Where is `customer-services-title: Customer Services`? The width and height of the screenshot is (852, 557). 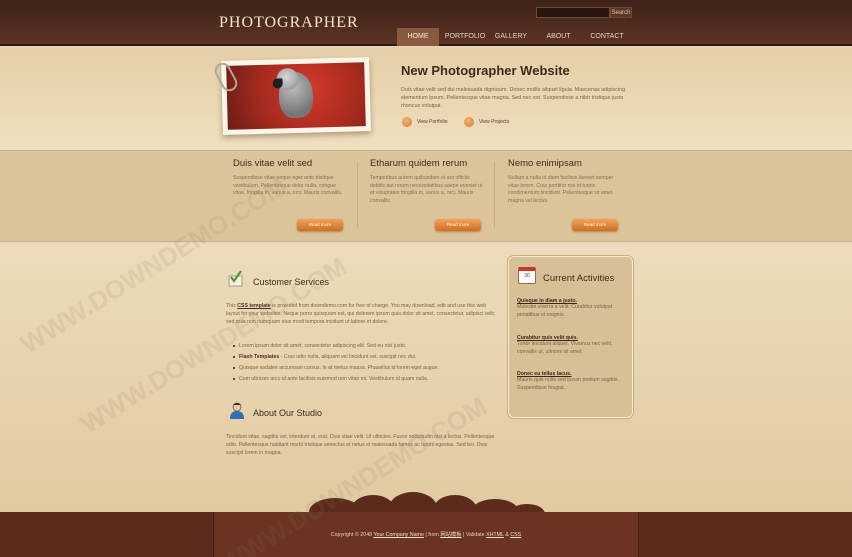 customer-services-title: Customer Services is located at coordinates (291, 282).